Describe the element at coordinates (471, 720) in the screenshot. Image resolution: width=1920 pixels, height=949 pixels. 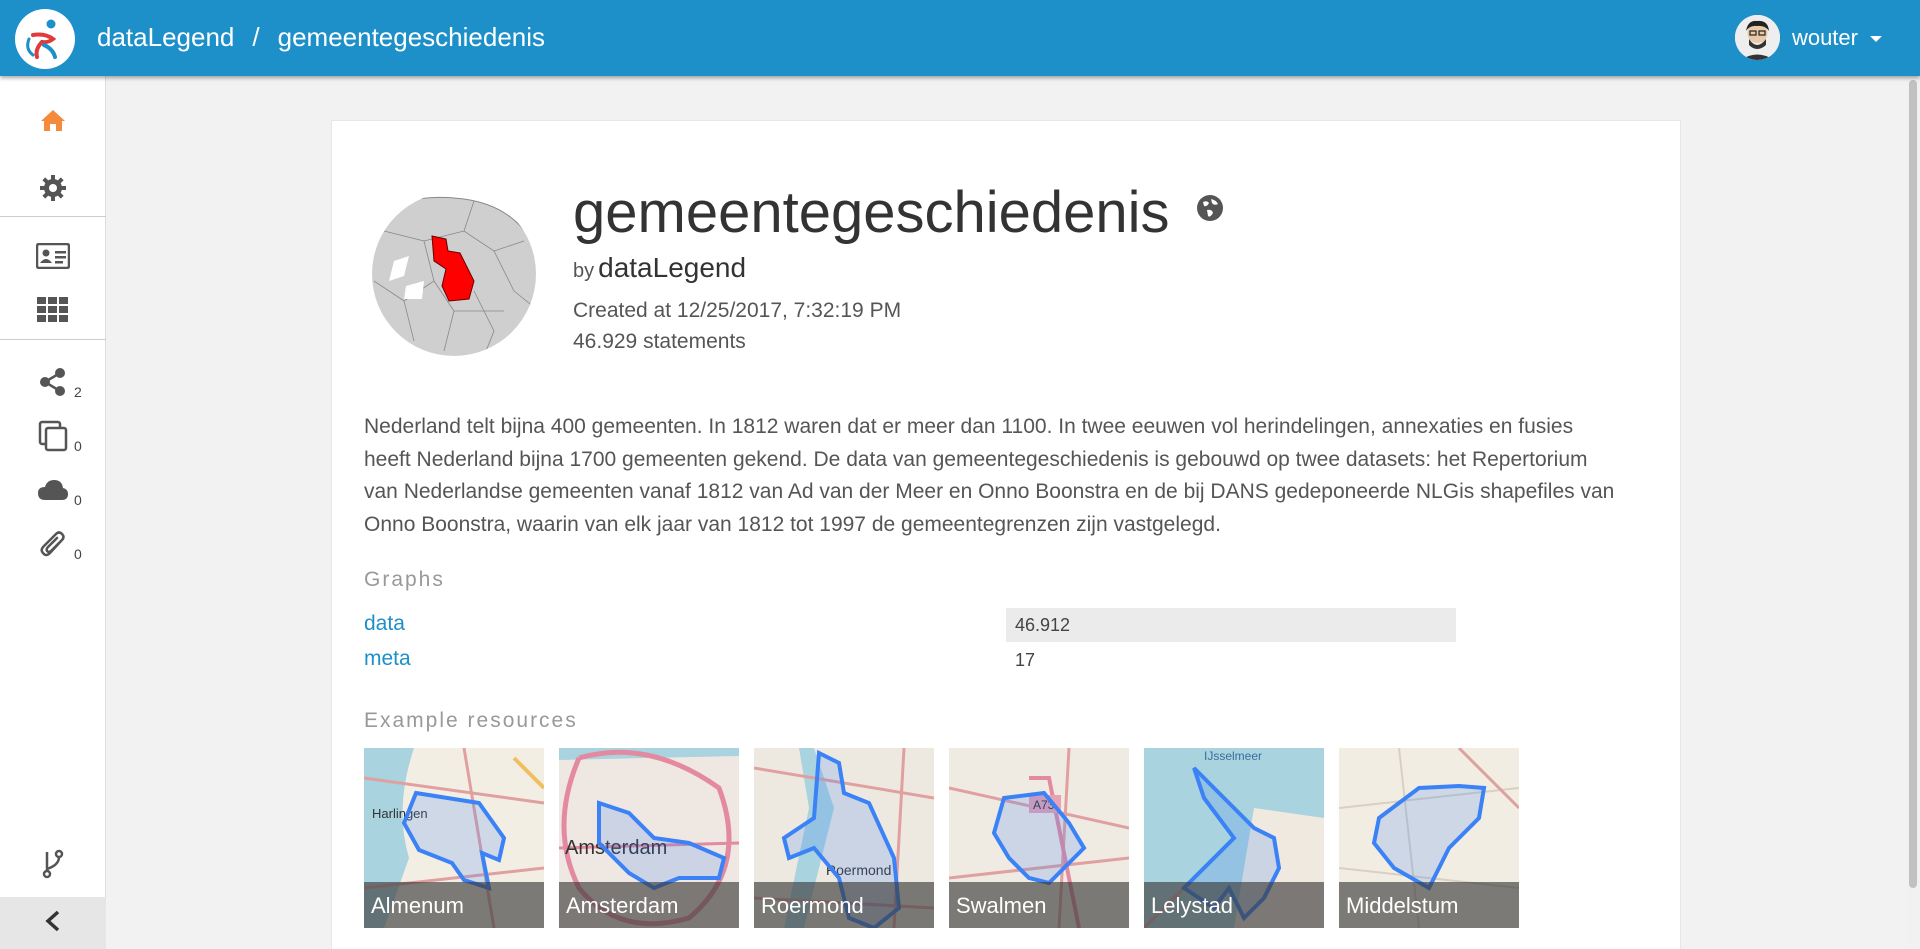
I see `examples-heading: Example resources` at that location.